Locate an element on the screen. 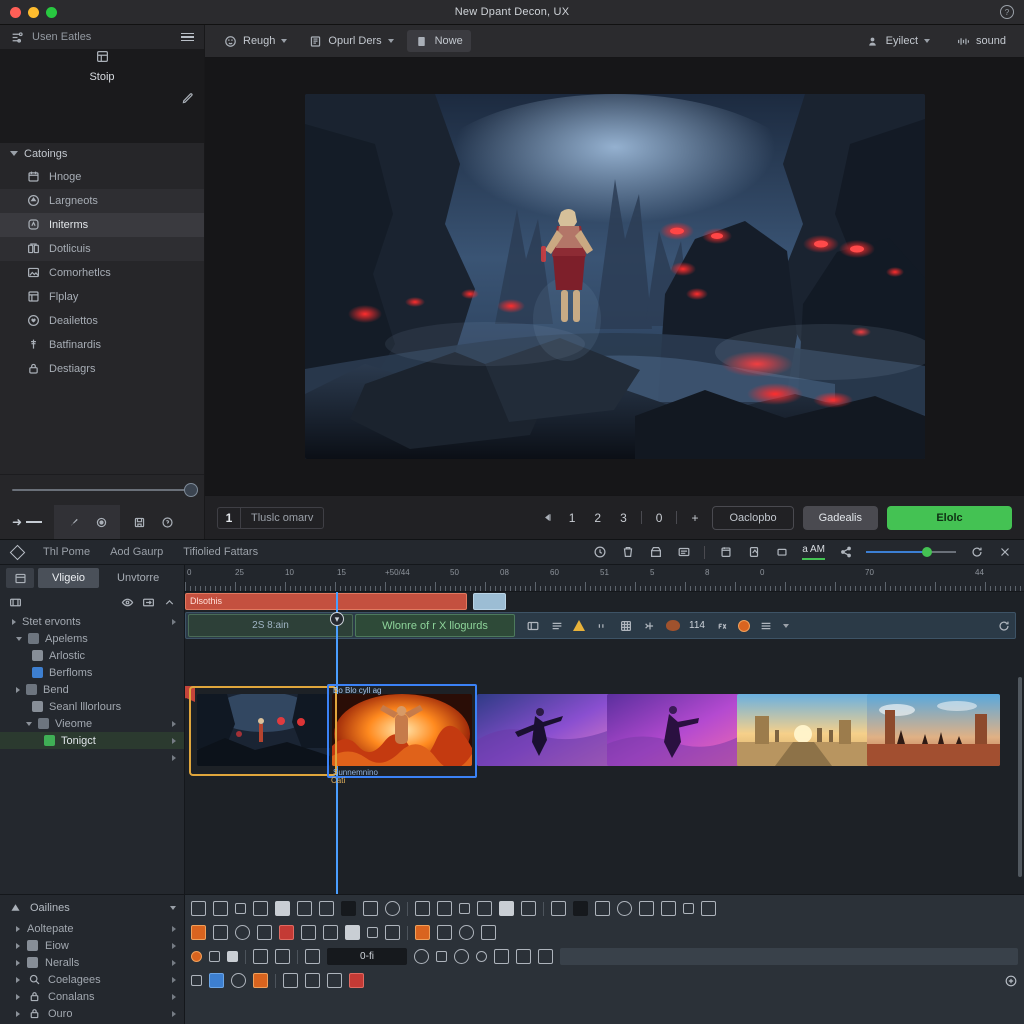  arrow-back-icon is located at coordinates (548, 518).